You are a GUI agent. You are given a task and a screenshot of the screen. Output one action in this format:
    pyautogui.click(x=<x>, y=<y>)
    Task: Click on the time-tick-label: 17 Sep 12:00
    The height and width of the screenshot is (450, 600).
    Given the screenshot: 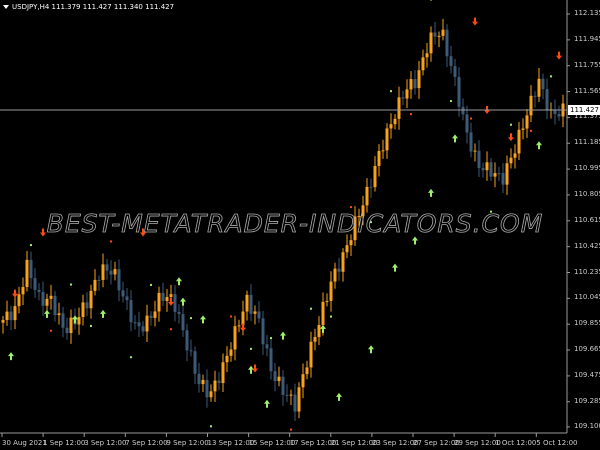 What is the action you would take?
    pyautogui.click(x=313, y=443)
    